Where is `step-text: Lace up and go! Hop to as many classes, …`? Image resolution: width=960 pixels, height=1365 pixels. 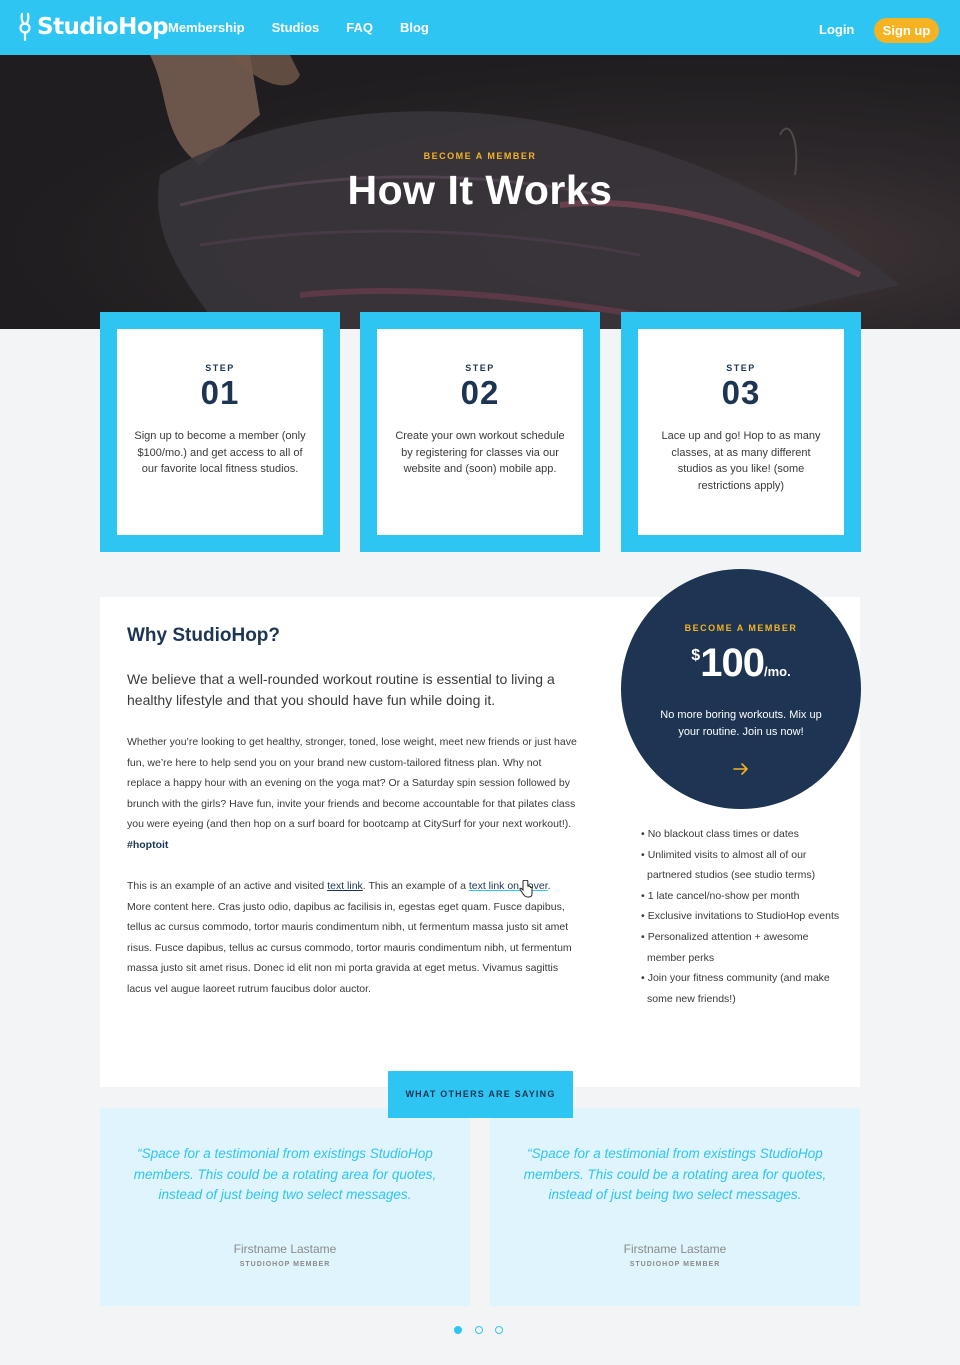
step-text: Lace up and go! Hop to as many classes, … is located at coordinates (741, 461).